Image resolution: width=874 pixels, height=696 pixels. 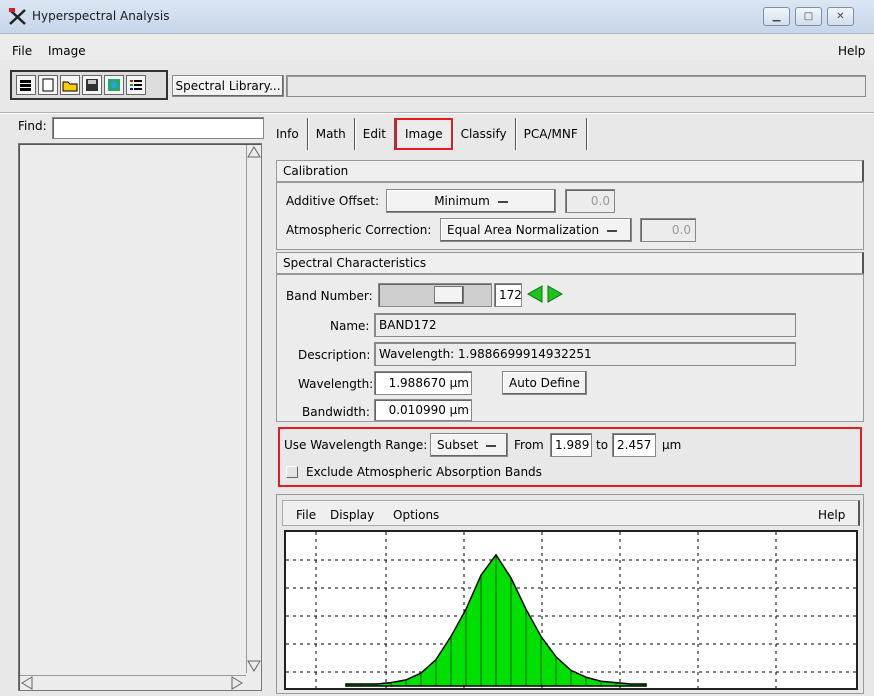 I want to click on scrollbar-arrows-icon, so click(x=254, y=409).